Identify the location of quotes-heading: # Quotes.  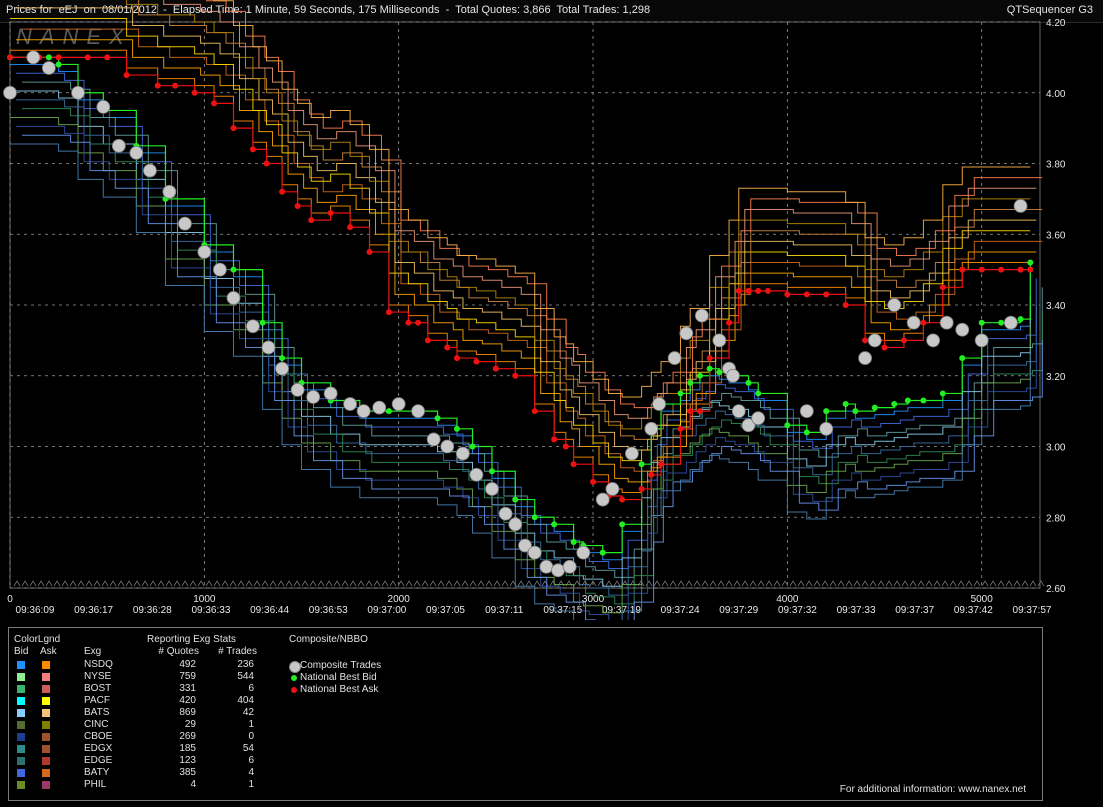
(178, 651).